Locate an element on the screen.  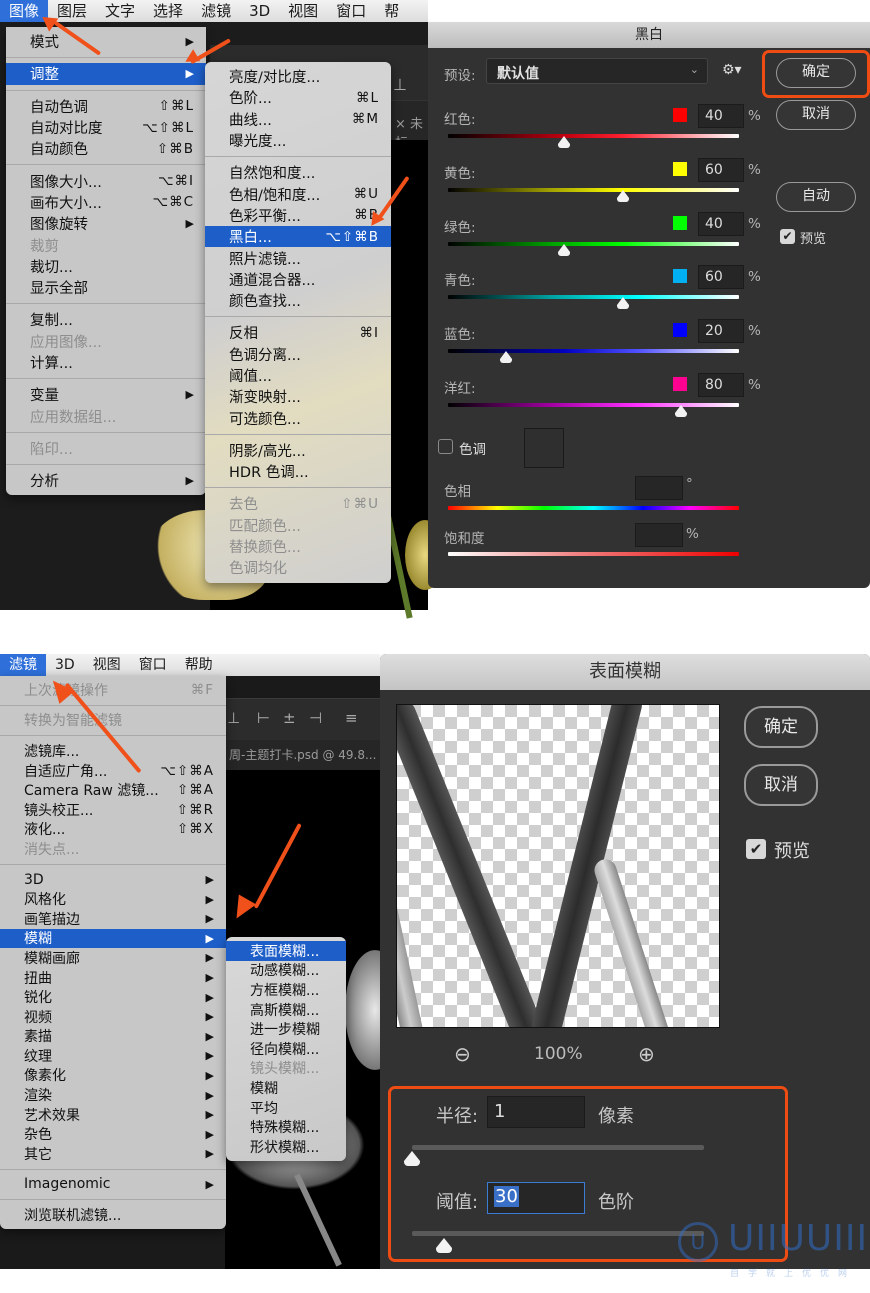
menu-item: 色阶... ⌘L is located at coordinates (298, 97).